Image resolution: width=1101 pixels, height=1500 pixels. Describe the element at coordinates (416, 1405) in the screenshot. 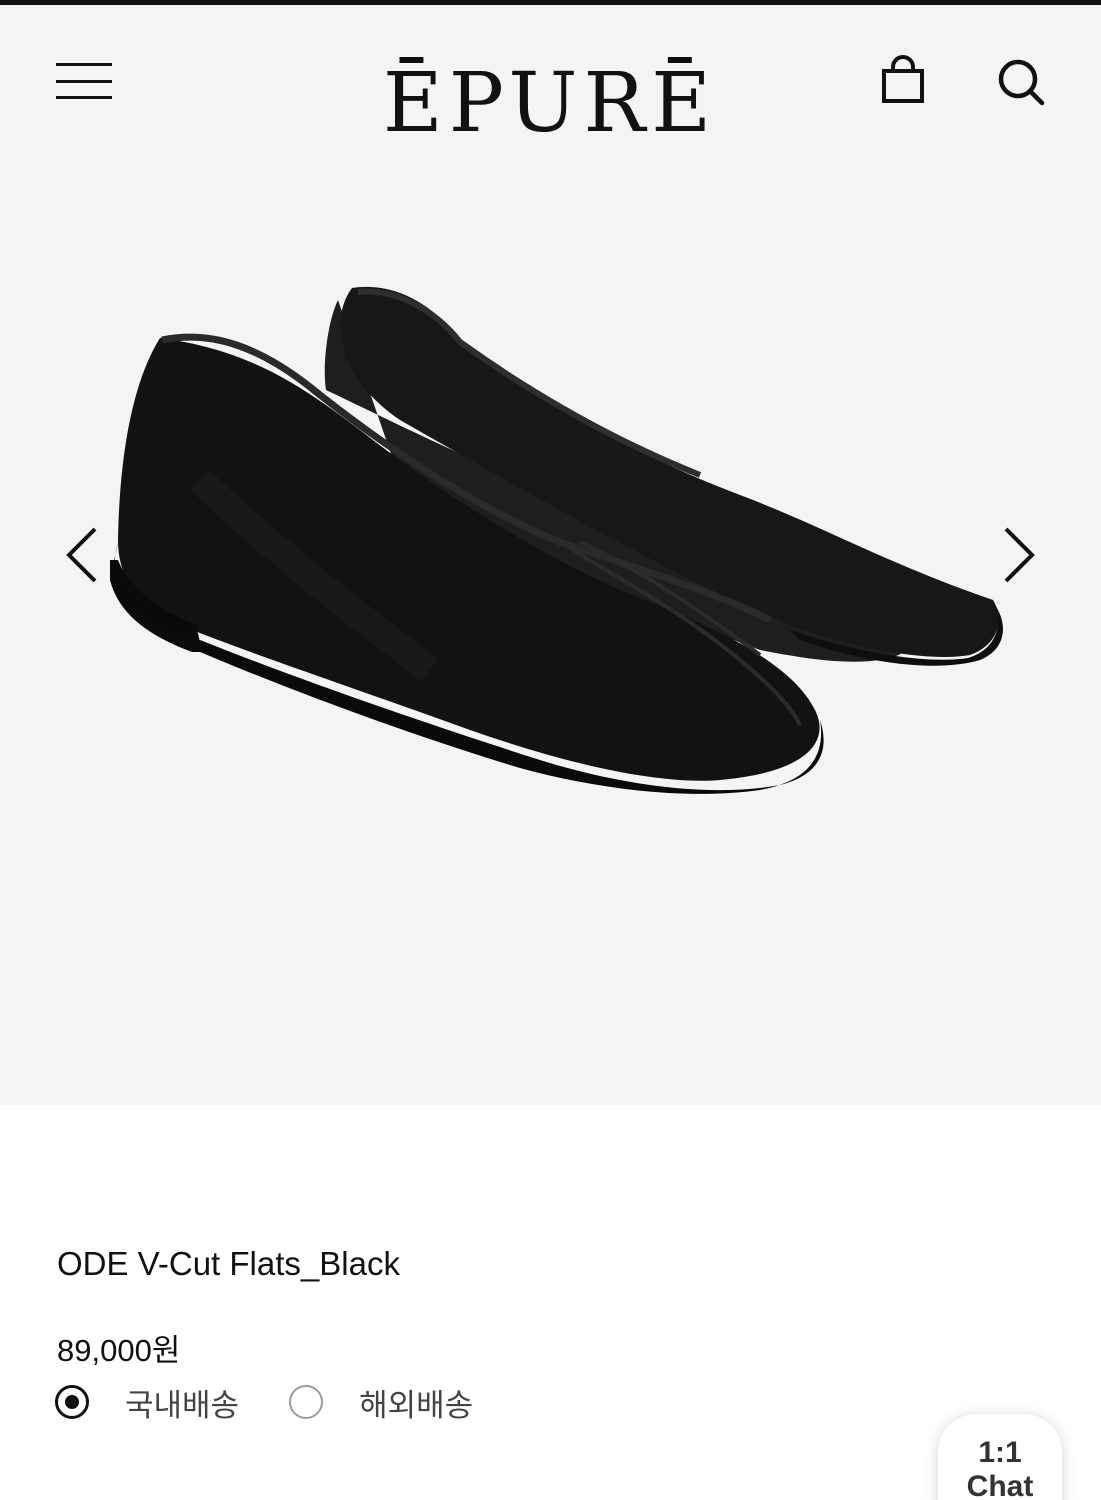

I see `shipping-option-label: 해외배송` at that location.